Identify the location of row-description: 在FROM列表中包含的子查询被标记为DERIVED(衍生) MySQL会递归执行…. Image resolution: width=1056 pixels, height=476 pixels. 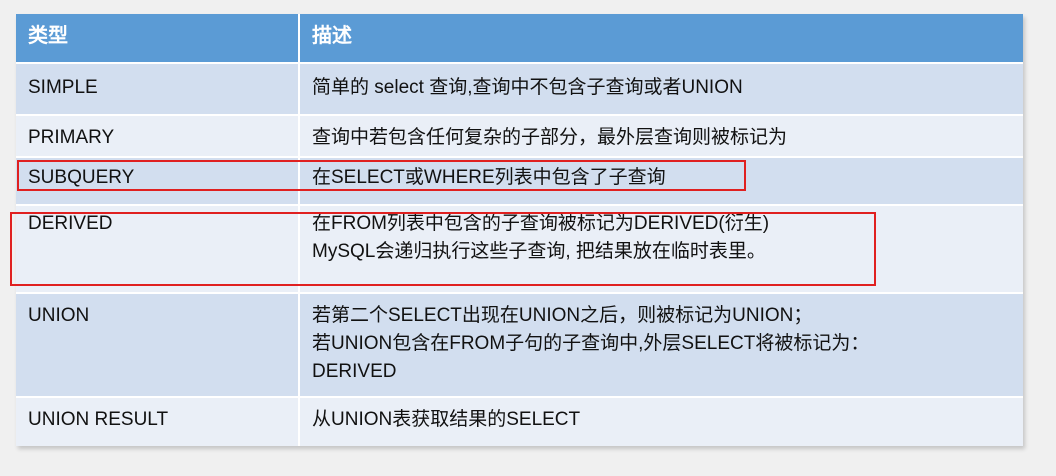
(661, 249).